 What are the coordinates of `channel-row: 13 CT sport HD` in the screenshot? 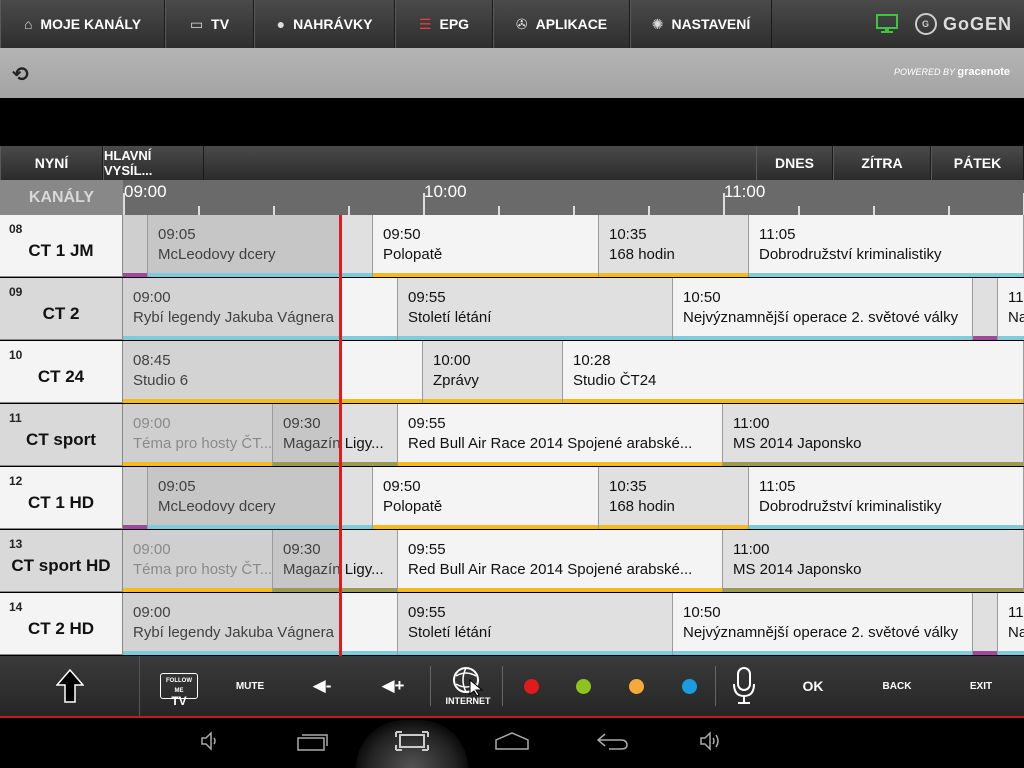 It's located at (61, 561).